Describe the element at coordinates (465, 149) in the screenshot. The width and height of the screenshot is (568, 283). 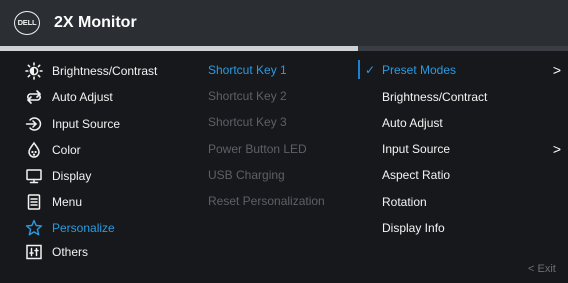
I see `option-input-source: Input Source >` at that location.